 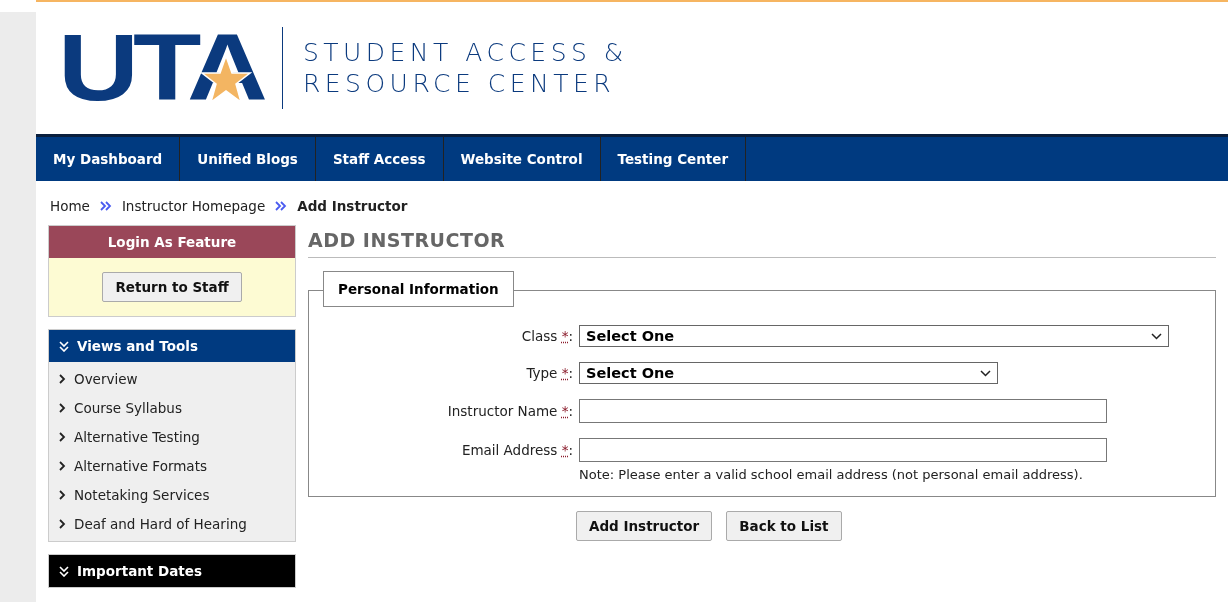 I want to click on nav-tab: Website Control, so click(x=522, y=159).